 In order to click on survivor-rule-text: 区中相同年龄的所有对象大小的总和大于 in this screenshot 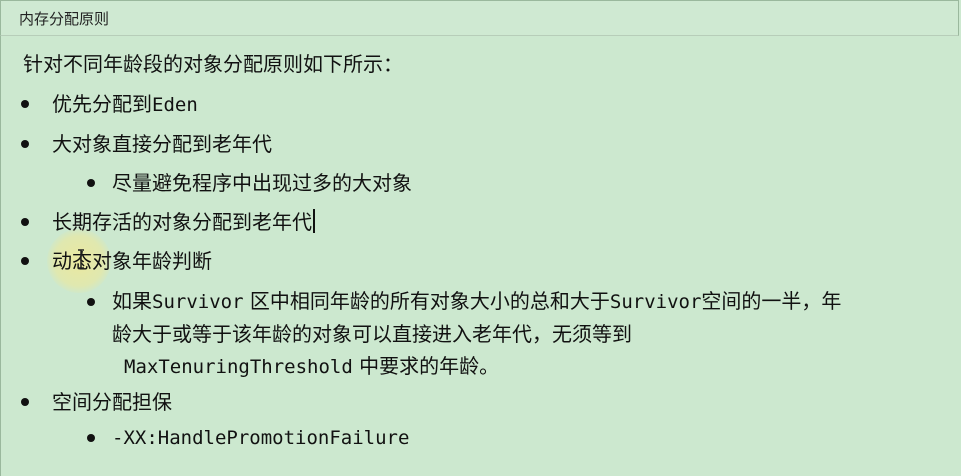, I will do `click(426, 301)`.